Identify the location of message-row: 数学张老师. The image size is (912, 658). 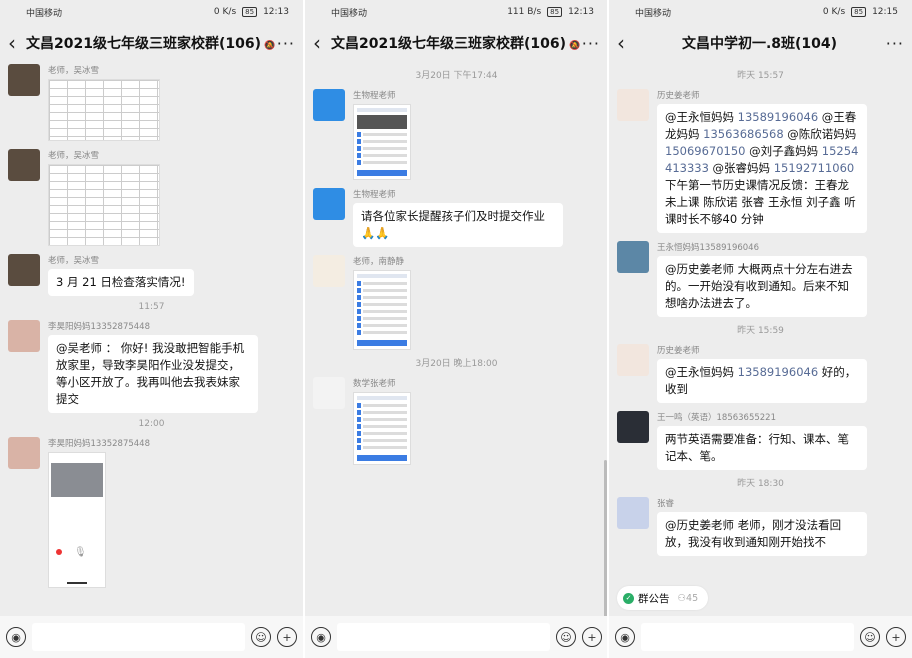
(456, 420).